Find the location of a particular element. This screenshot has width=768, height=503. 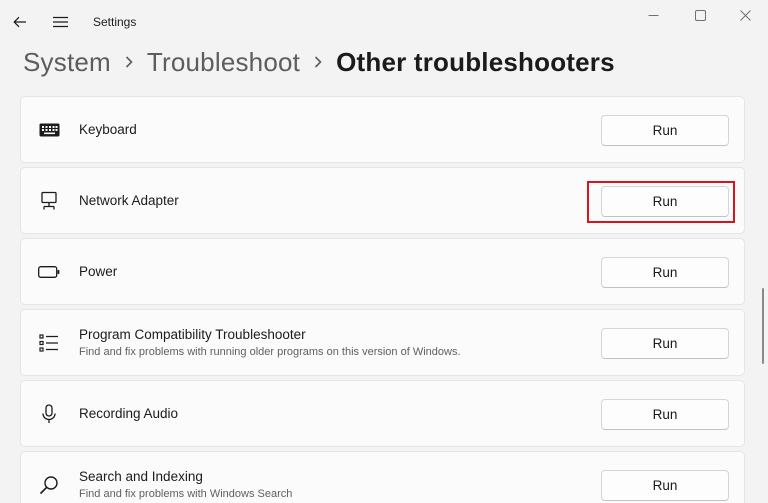

scrollbar-thumb is located at coordinates (763, 326).